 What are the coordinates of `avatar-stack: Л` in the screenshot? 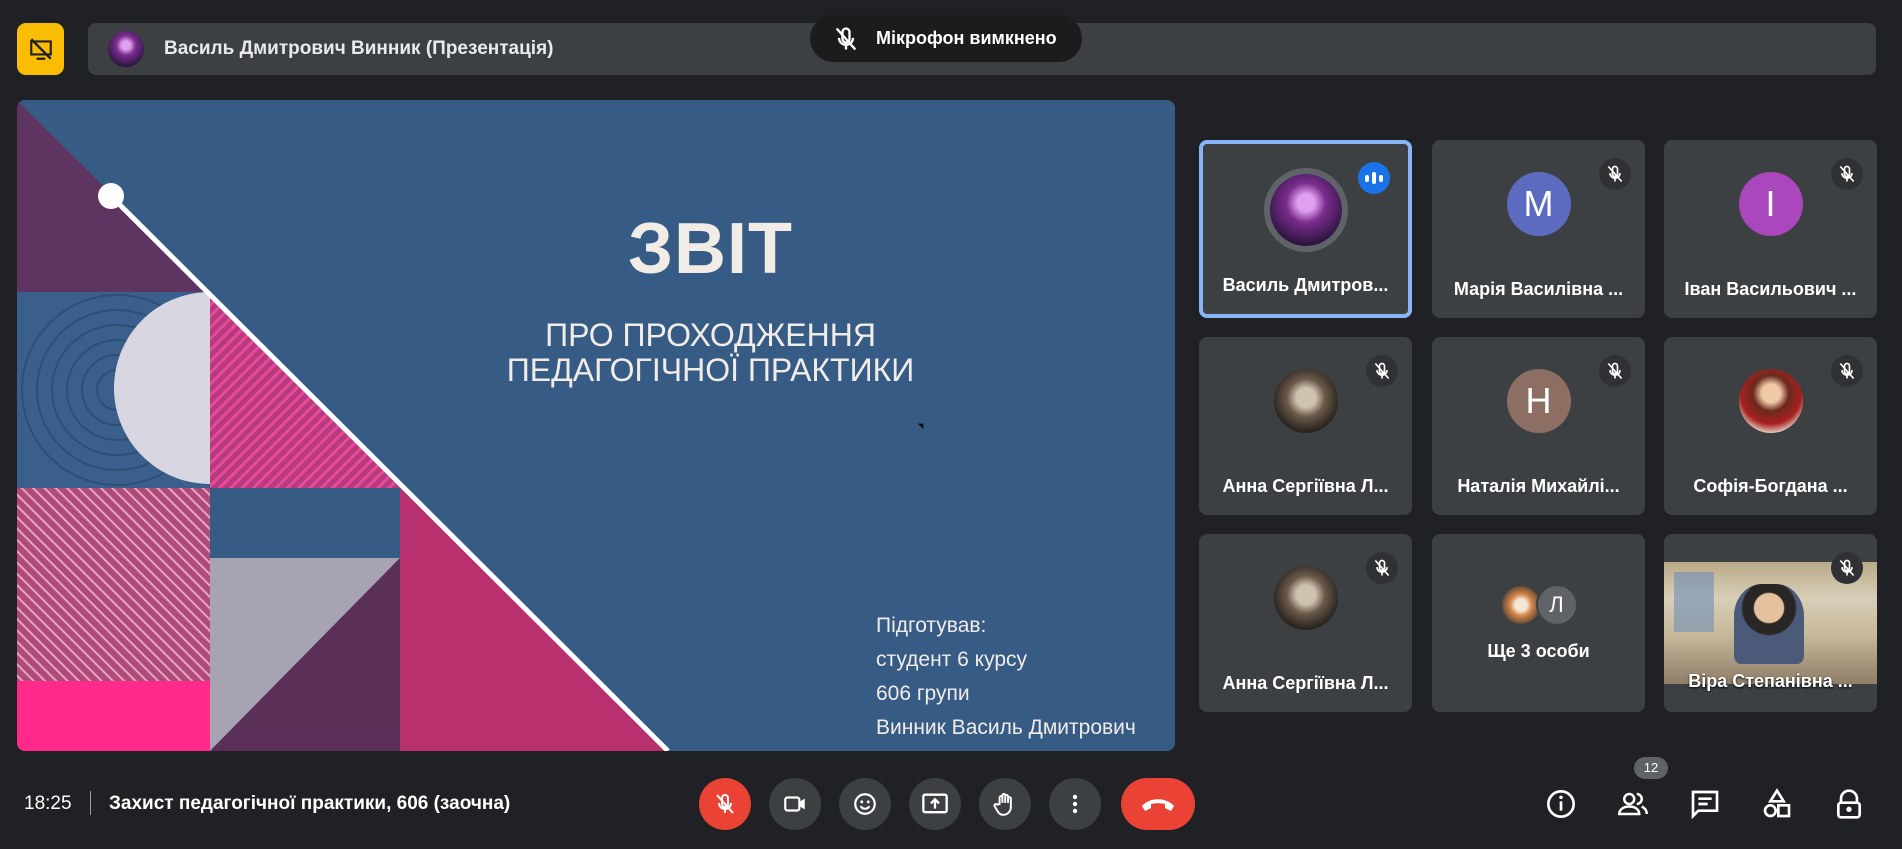 It's located at (1538, 605).